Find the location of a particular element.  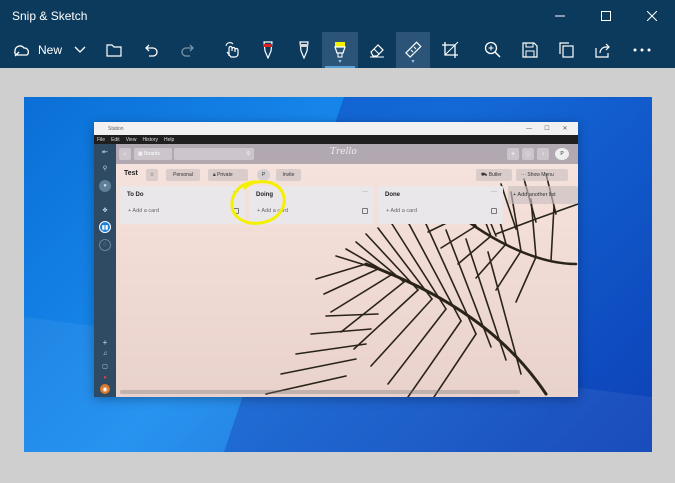

selected-indicator is located at coordinates (340, 67).